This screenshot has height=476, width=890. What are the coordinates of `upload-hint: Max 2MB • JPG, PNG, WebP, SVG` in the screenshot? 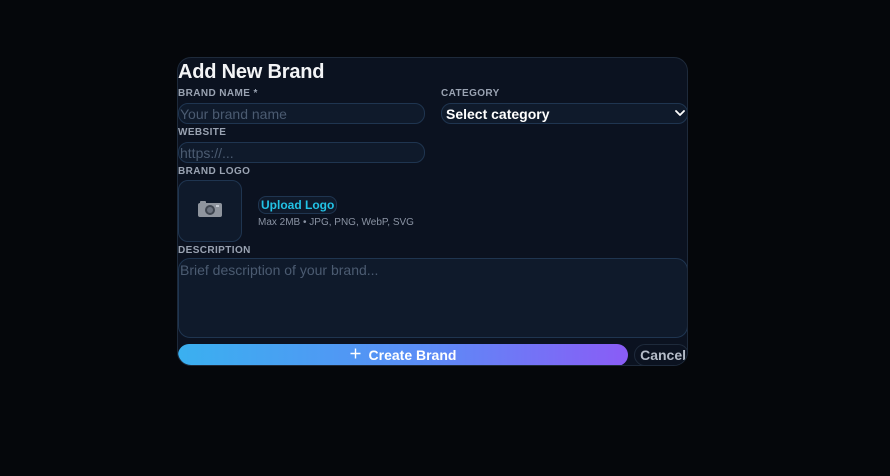 It's located at (336, 222).